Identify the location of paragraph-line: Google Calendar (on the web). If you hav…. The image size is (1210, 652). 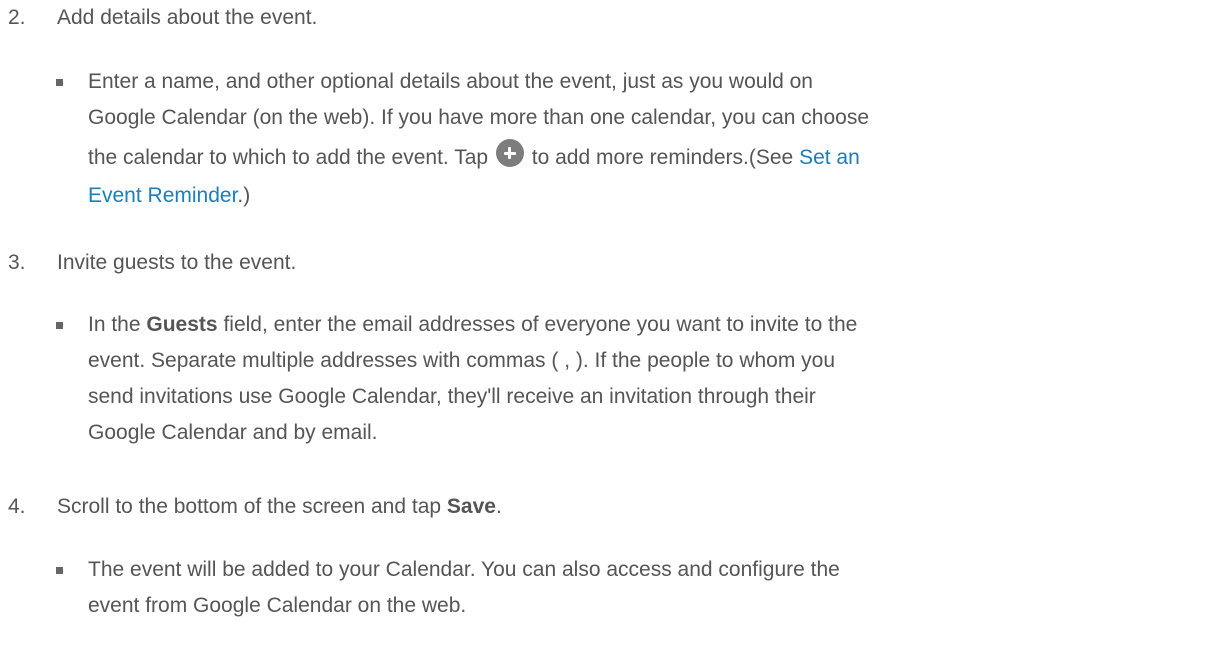
(478, 117).